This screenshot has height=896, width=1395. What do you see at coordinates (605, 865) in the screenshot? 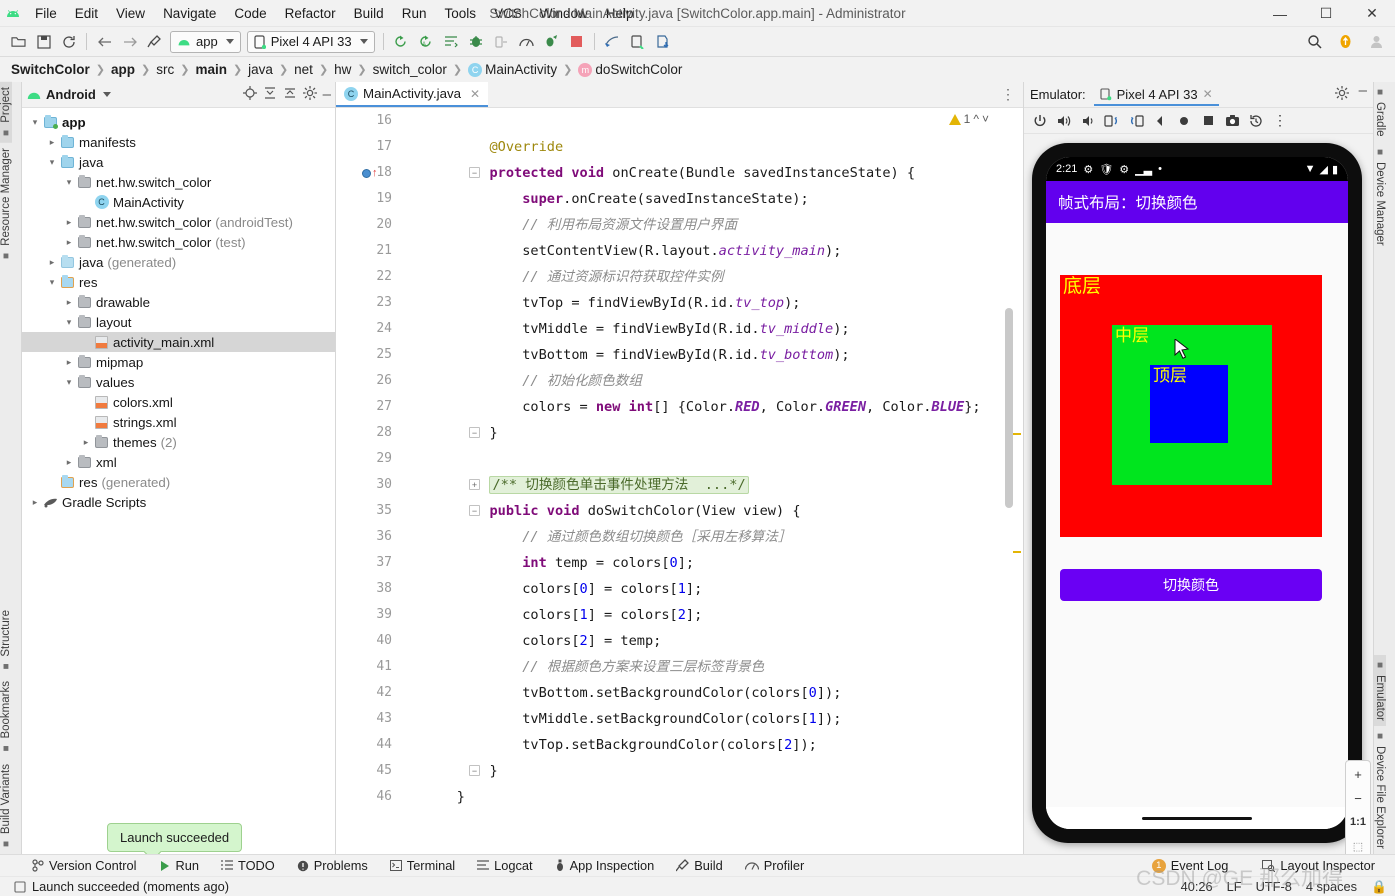
I see `status-tool-app-inspection: App Inspection` at bounding box center [605, 865].